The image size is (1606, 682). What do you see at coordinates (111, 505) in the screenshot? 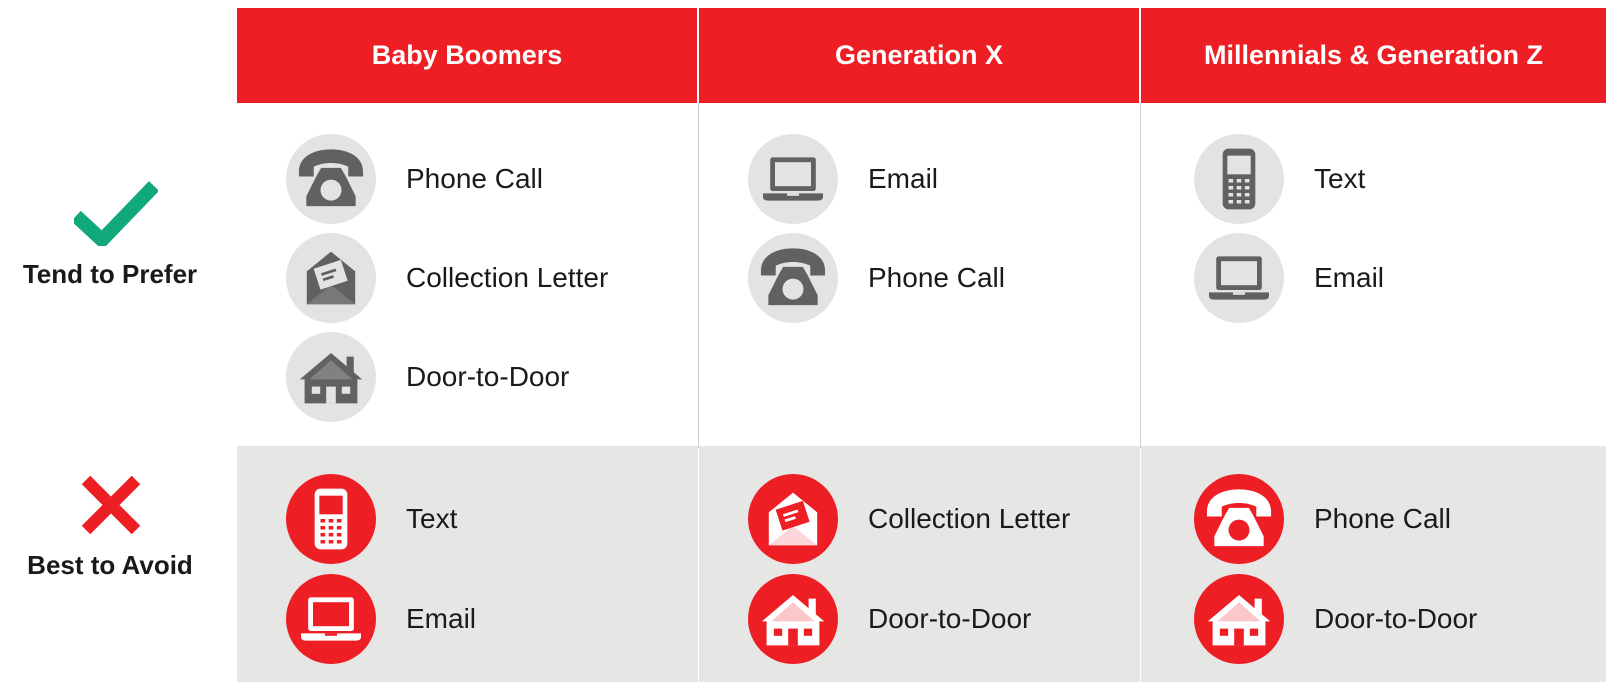
I see `cross-icon` at bounding box center [111, 505].